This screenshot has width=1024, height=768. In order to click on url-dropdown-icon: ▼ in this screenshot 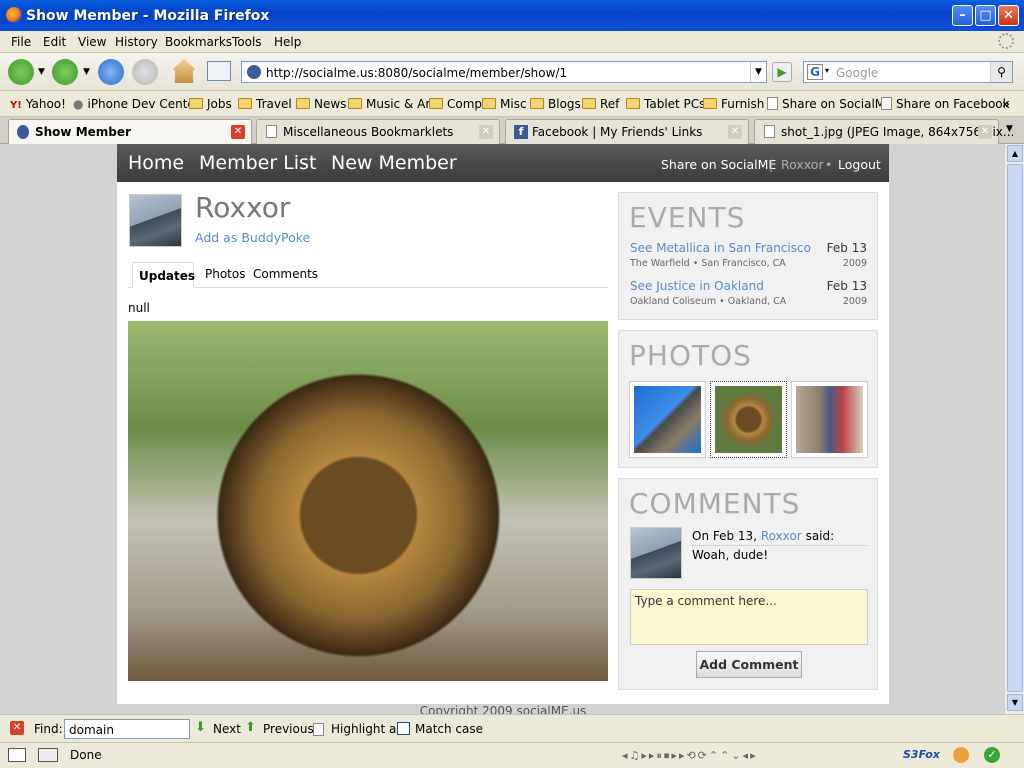, I will do `click(758, 72)`.